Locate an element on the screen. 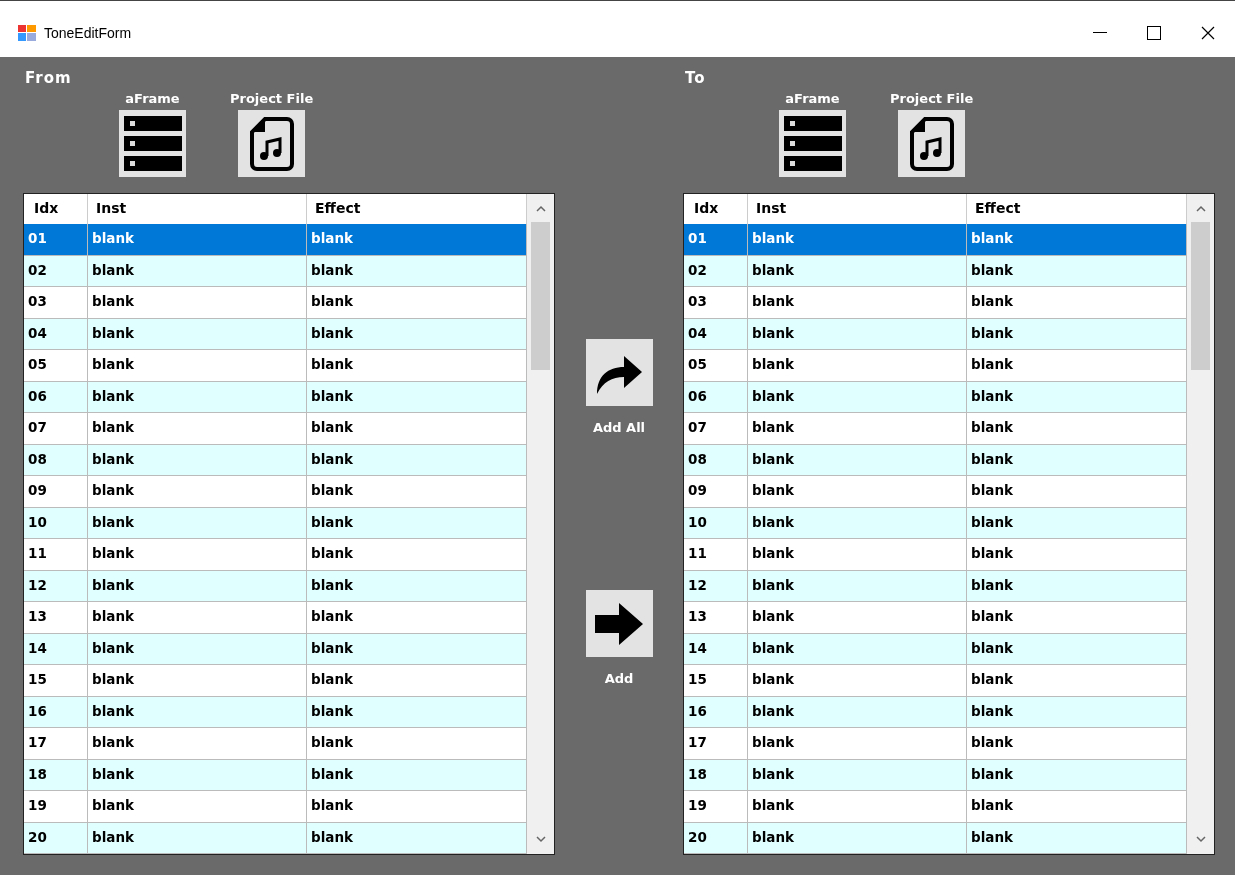  right-arrow-icon is located at coordinates (619, 623).